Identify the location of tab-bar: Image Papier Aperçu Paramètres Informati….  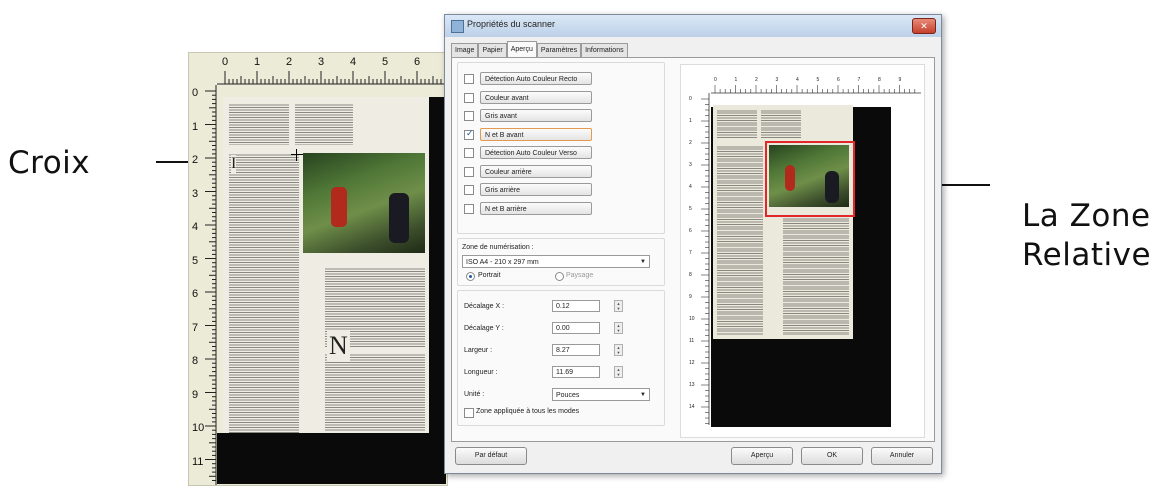
(539, 49).